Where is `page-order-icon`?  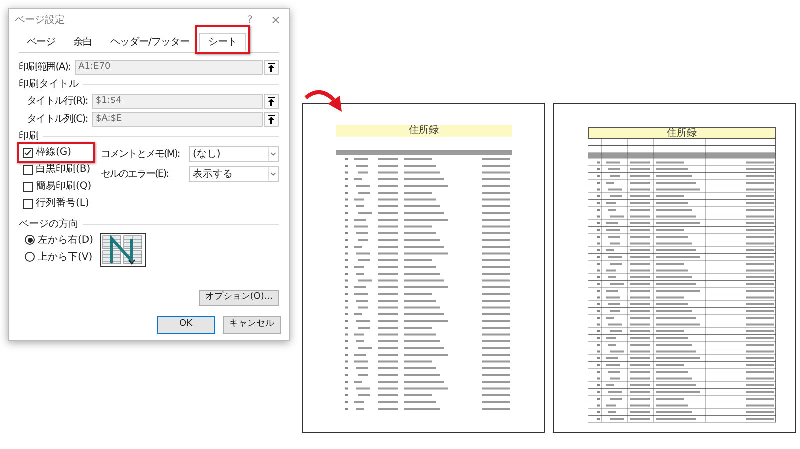 page-order-icon is located at coordinates (123, 250).